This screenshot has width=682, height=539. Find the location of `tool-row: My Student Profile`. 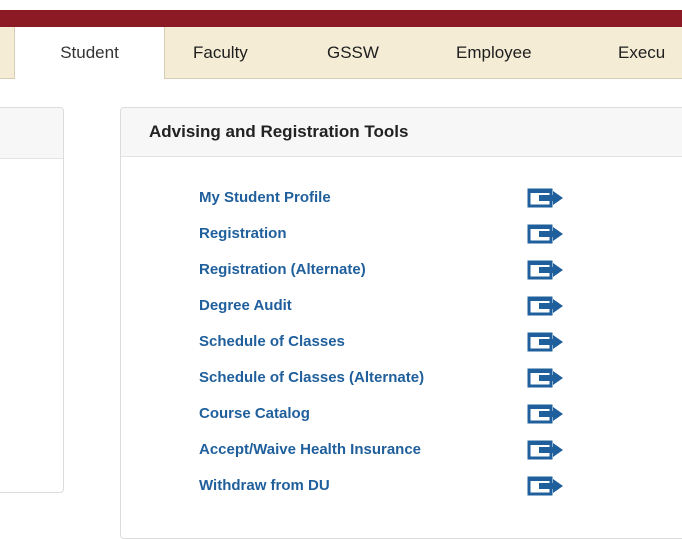

tool-row: My Student Profile is located at coordinates (401, 198).